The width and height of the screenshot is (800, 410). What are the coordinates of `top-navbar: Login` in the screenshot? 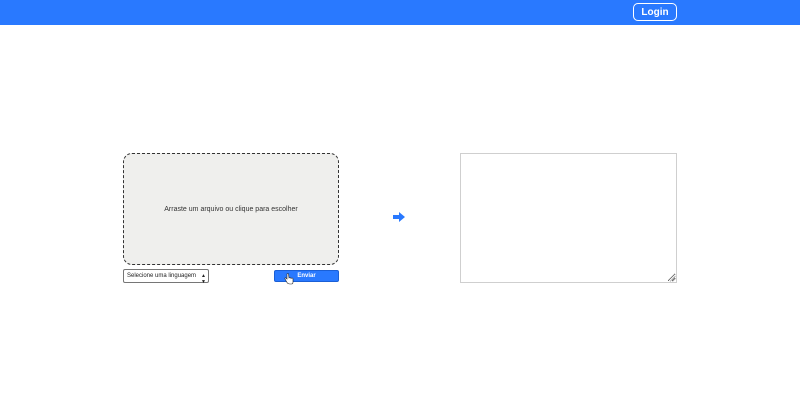 It's located at (400, 12).